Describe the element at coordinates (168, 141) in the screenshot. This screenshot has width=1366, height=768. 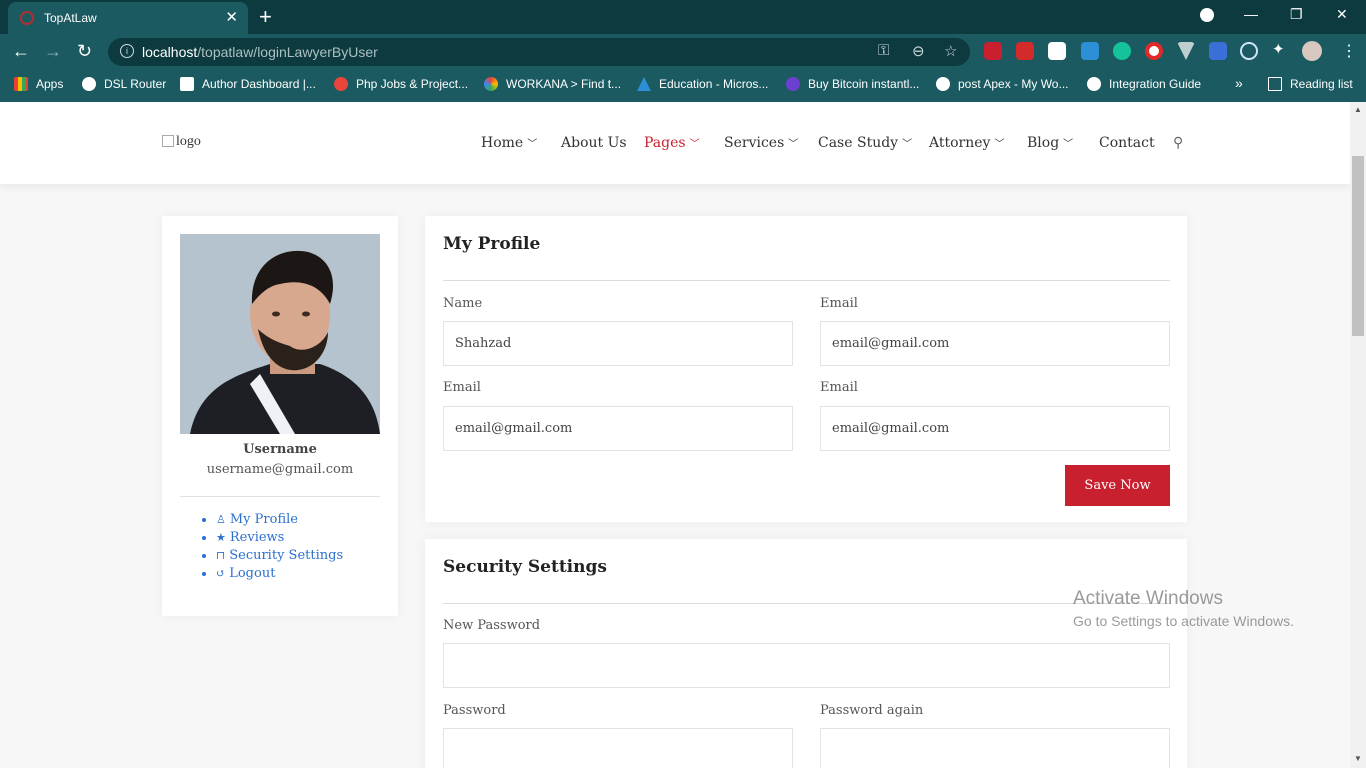
I see `broken-image-icon` at that location.